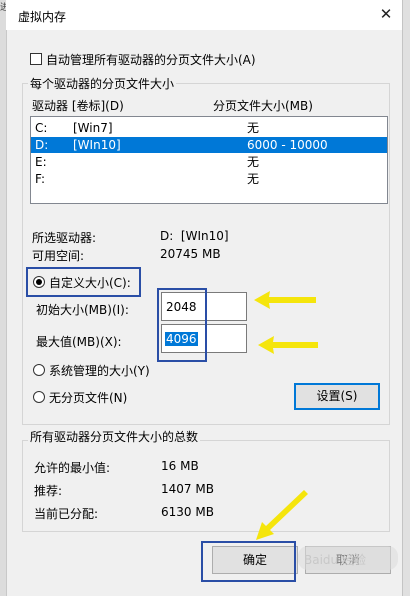 This screenshot has width=410, height=596. What do you see at coordinates (194, 236) in the screenshot?
I see `selected-drive-value: D: [WIn10]` at bounding box center [194, 236].